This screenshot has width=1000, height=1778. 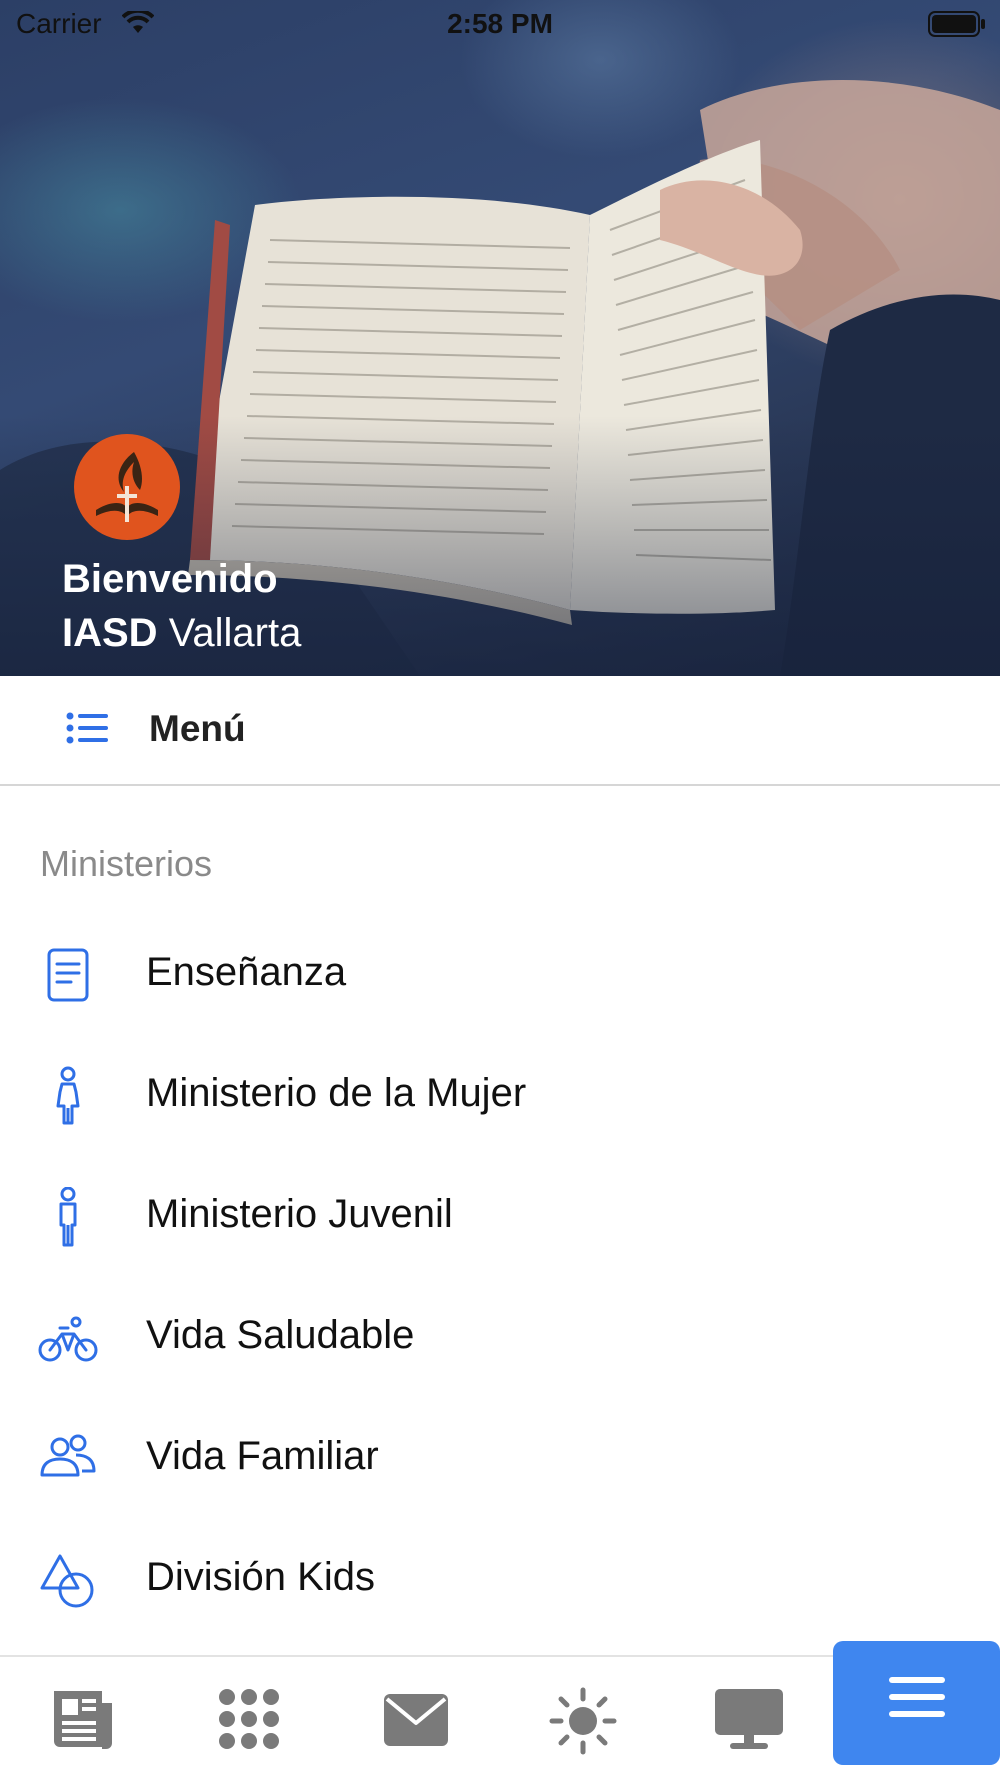 What do you see at coordinates (68, 1338) in the screenshot?
I see `bicycle-icon` at bounding box center [68, 1338].